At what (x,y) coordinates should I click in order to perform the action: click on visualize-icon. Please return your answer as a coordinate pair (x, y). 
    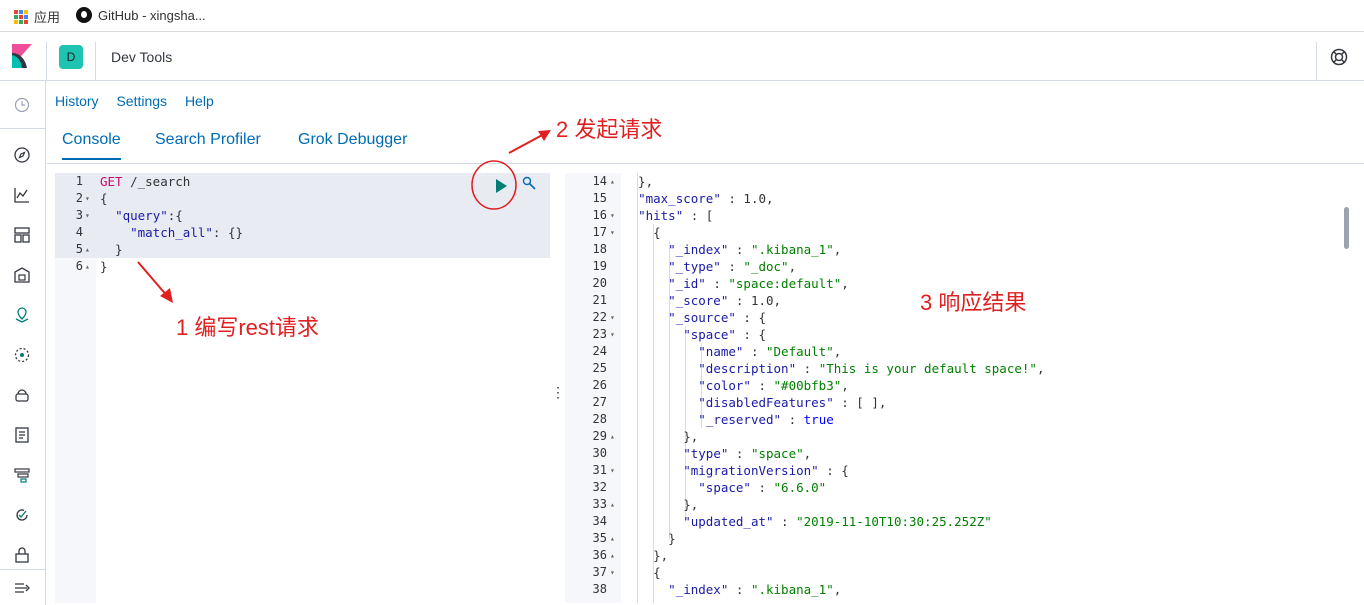
    Looking at the image, I should click on (22, 195).